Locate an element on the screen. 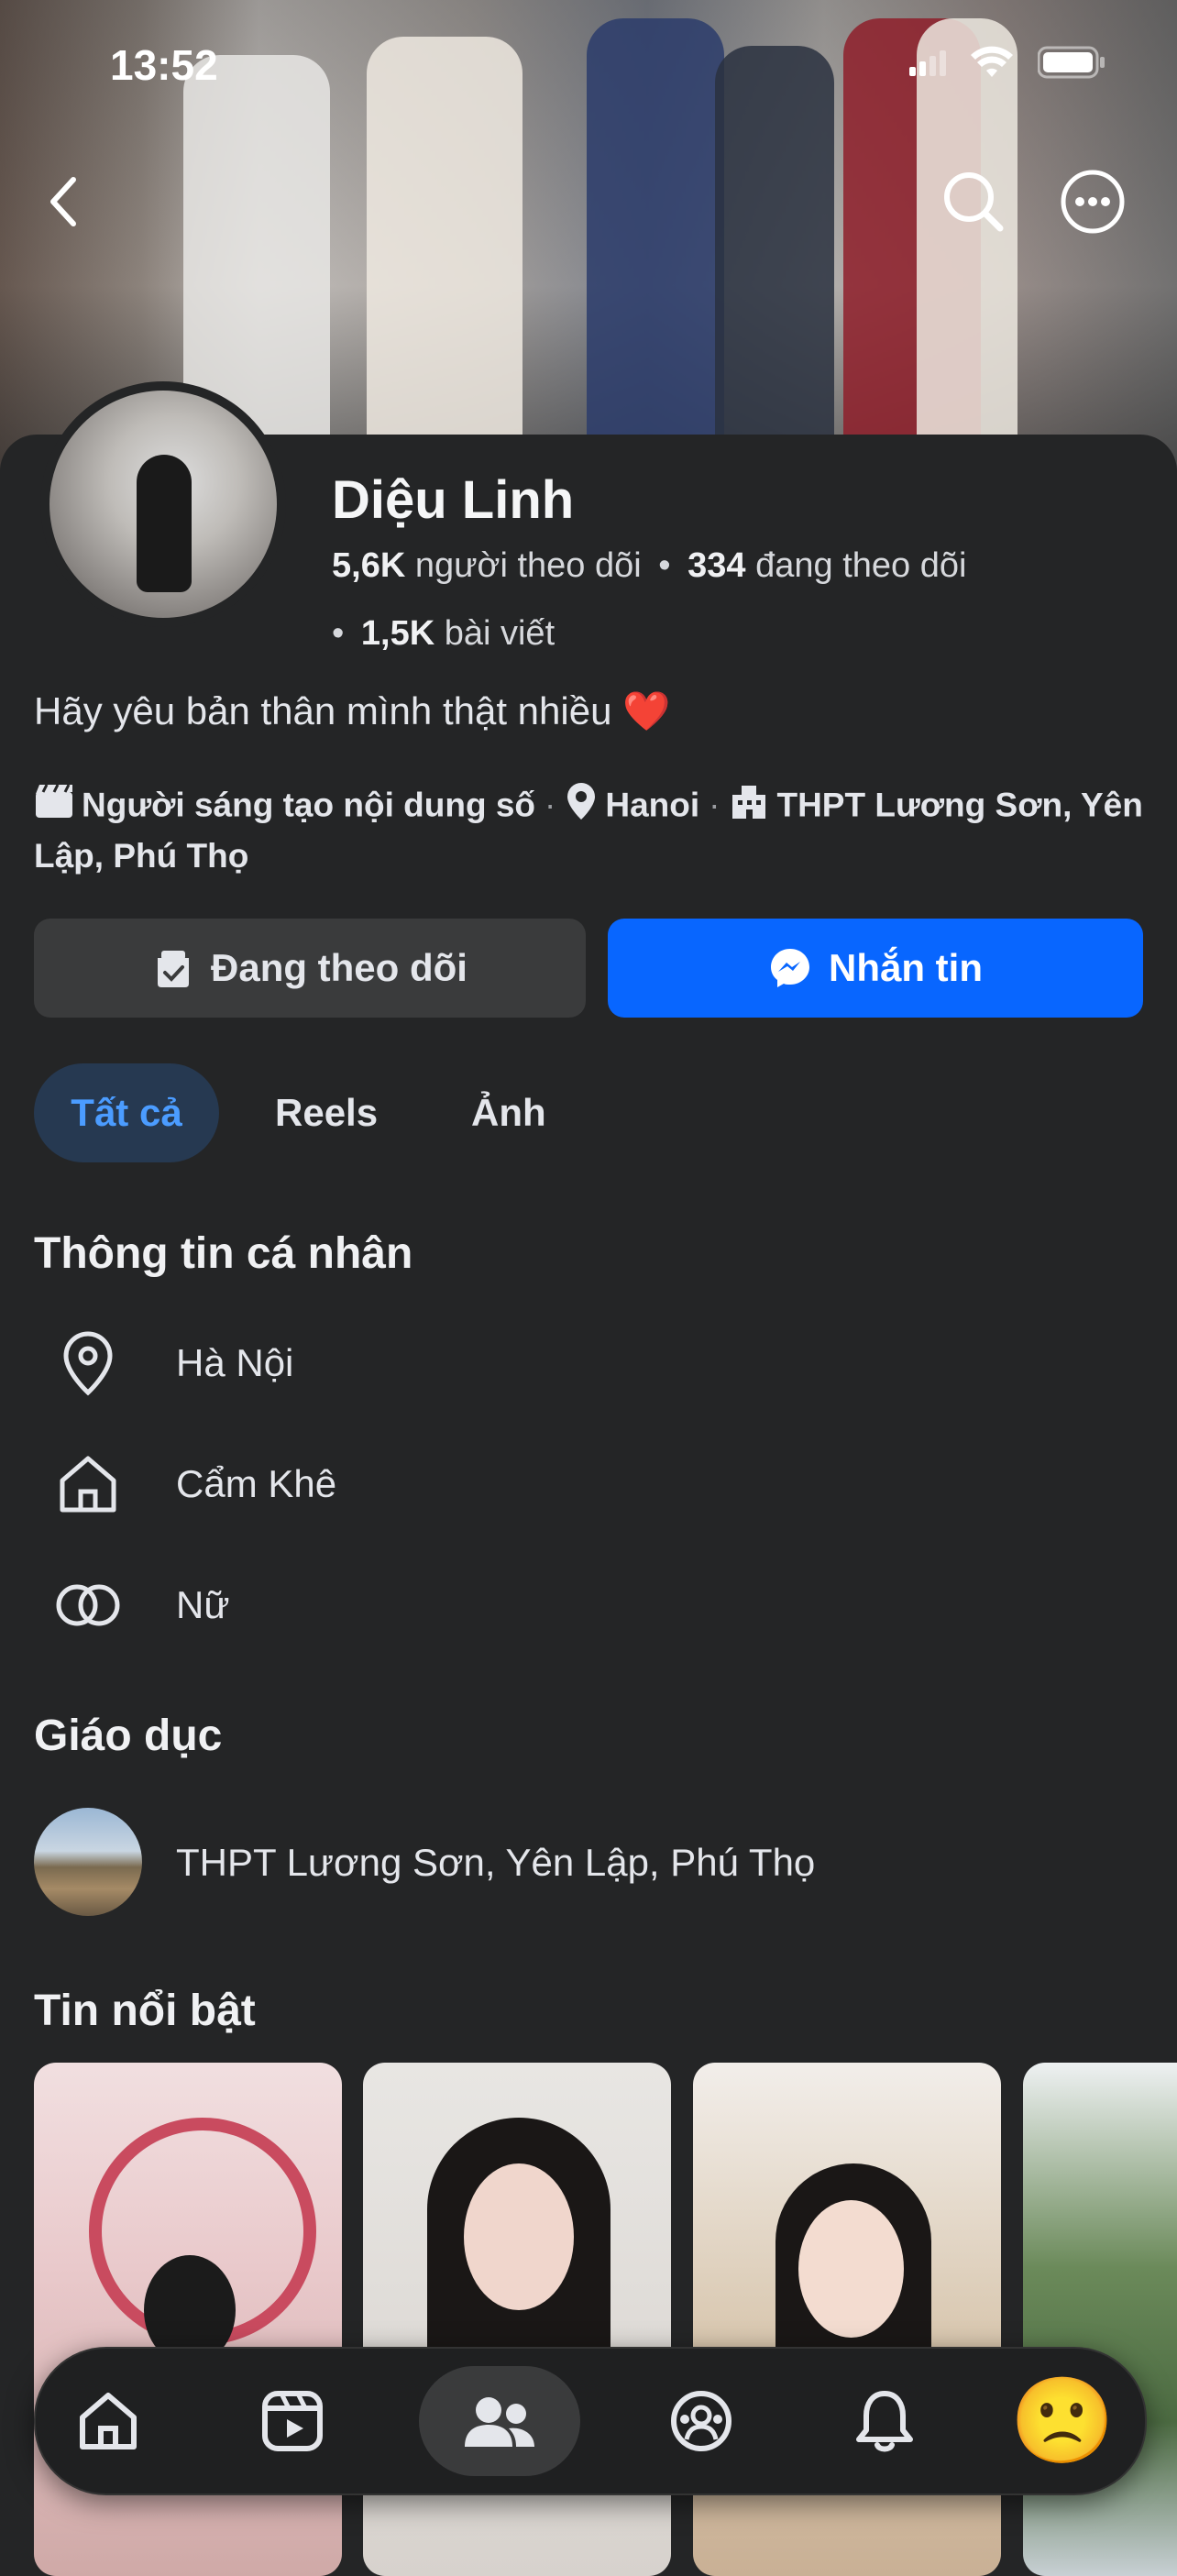  message-button-label: Nhắn tin is located at coordinates (906, 967).